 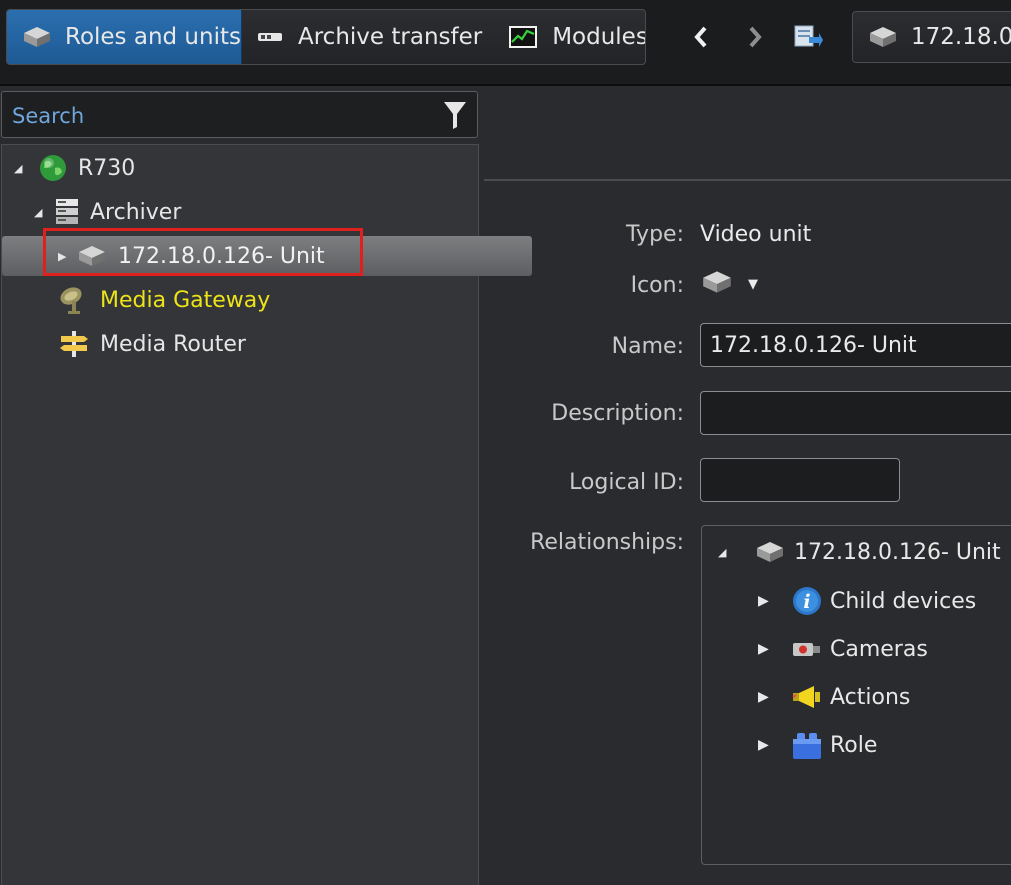 What do you see at coordinates (74, 344) in the screenshot?
I see `media-router-icon` at bounding box center [74, 344].